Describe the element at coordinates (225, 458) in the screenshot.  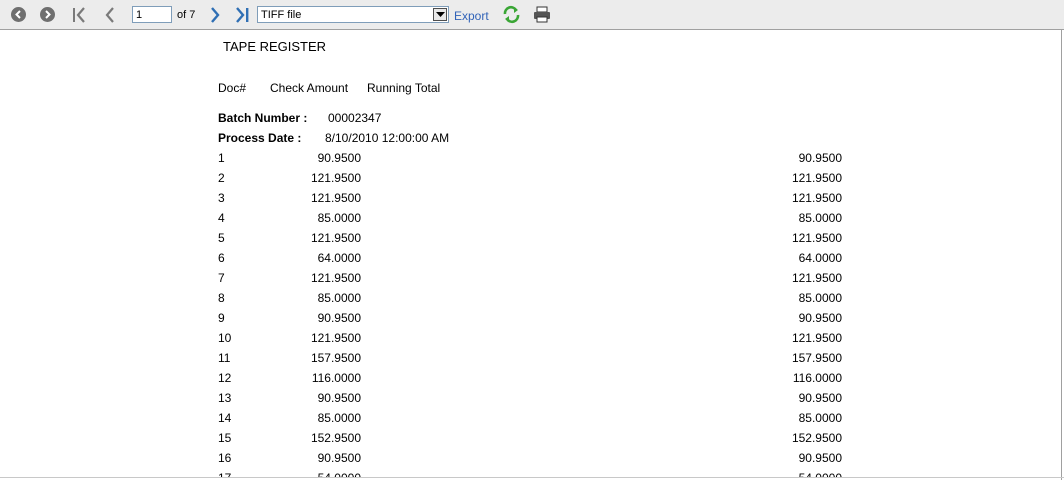
I see `doc-number-cell: 16` at that location.